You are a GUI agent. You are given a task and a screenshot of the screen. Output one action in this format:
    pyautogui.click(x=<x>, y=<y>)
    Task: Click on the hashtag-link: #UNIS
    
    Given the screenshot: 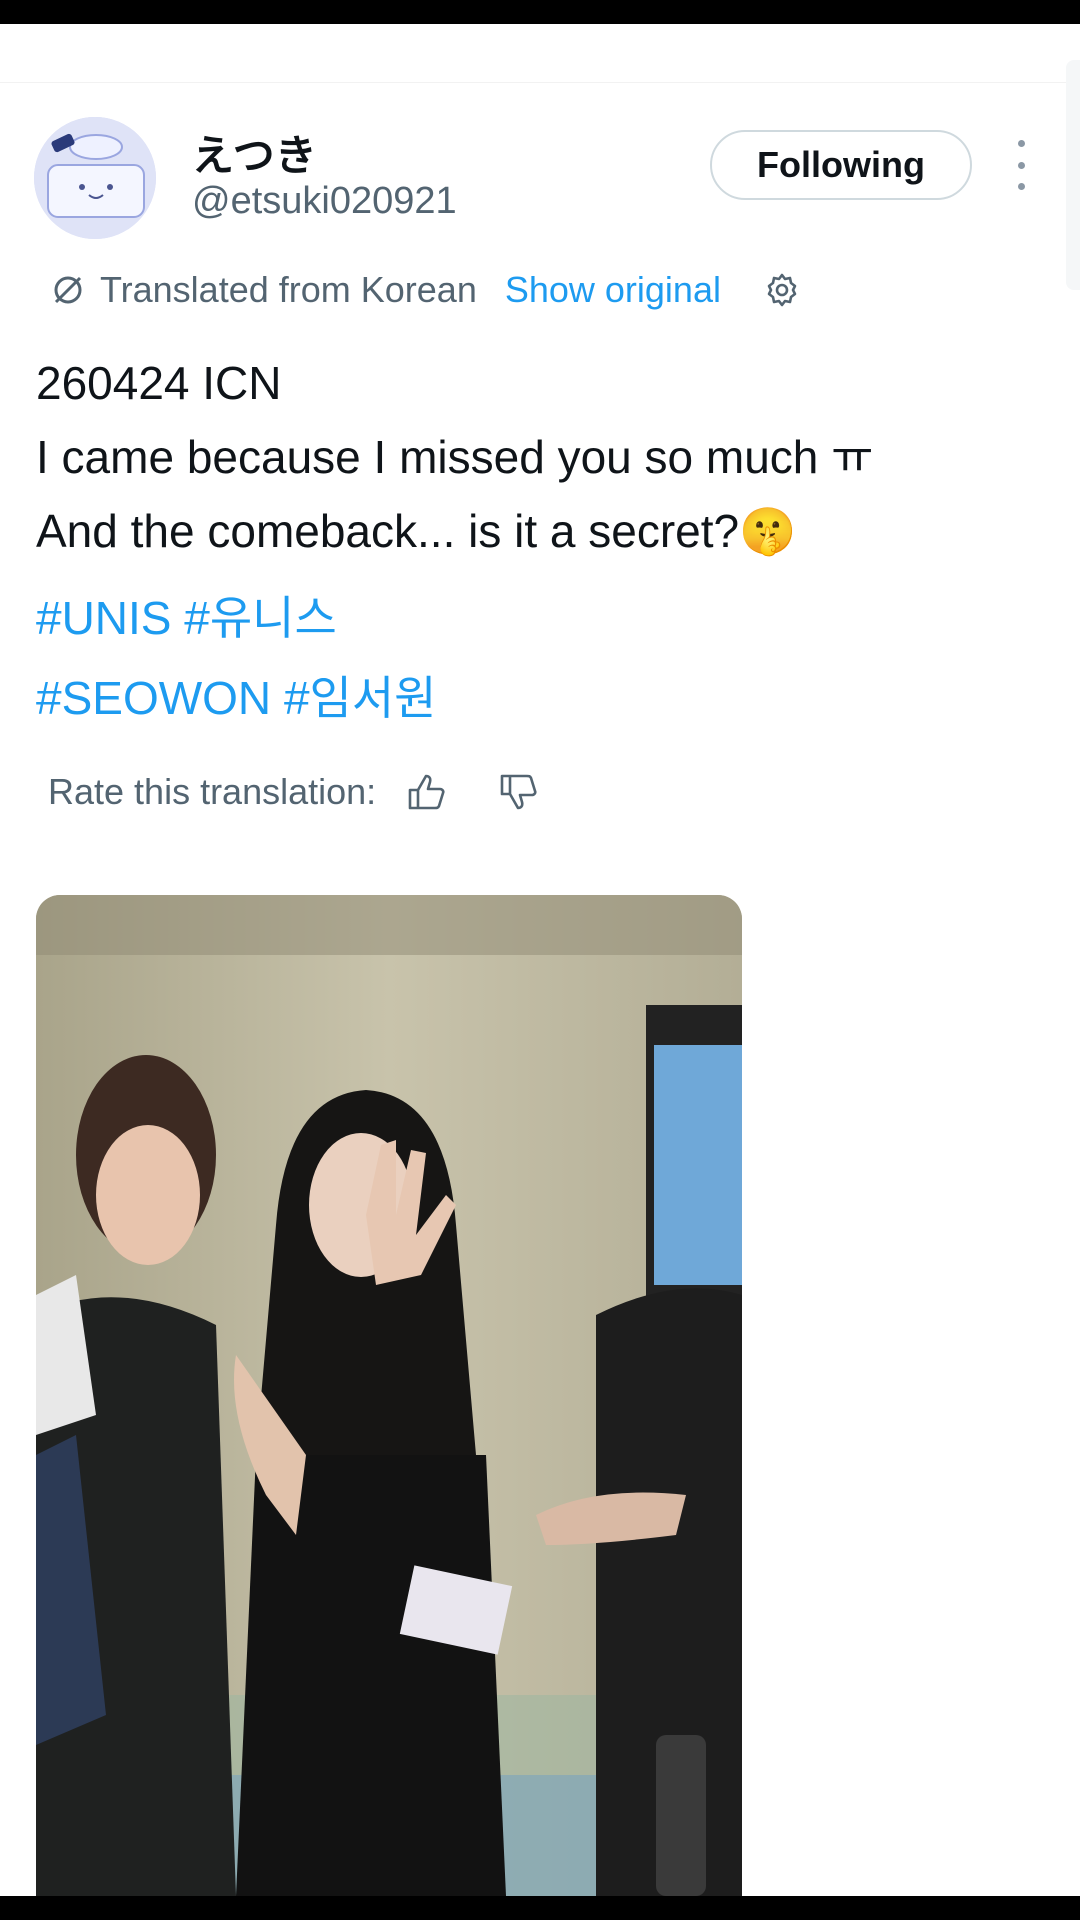 What is the action you would take?
    pyautogui.click(x=103, y=618)
    